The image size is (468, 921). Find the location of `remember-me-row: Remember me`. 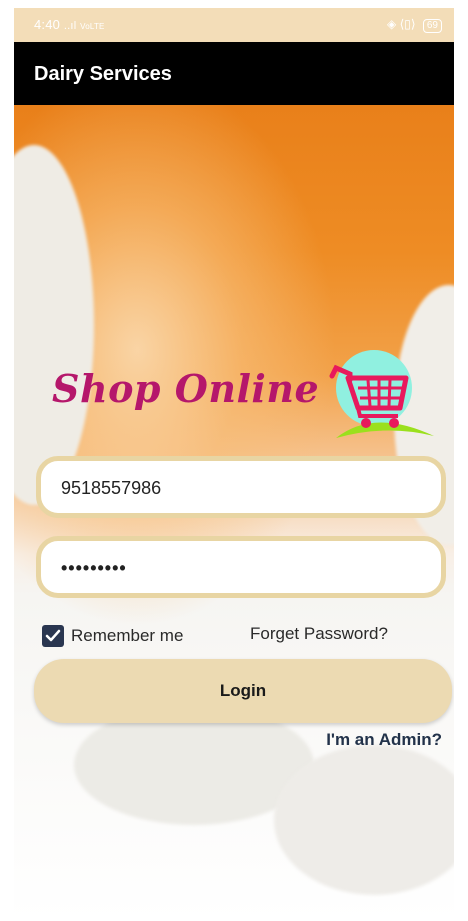

remember-me-row: Remember me is located at coordinates (112, 636).